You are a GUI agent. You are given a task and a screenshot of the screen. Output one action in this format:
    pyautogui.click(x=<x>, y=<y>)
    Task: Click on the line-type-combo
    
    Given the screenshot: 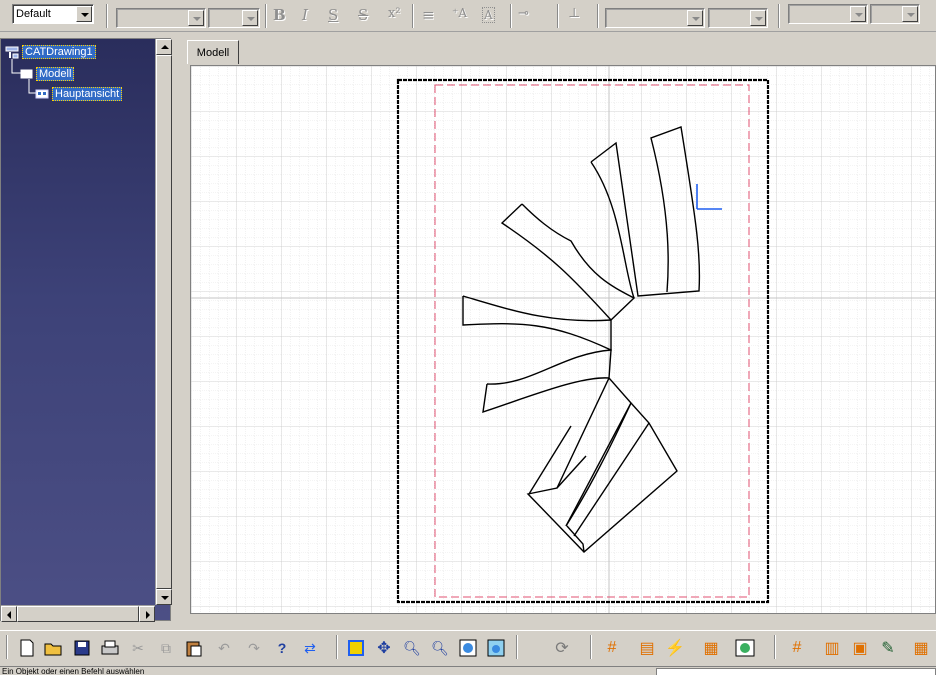 What is the action you would take?
    pyautogui.click(x=655, y=18)
    